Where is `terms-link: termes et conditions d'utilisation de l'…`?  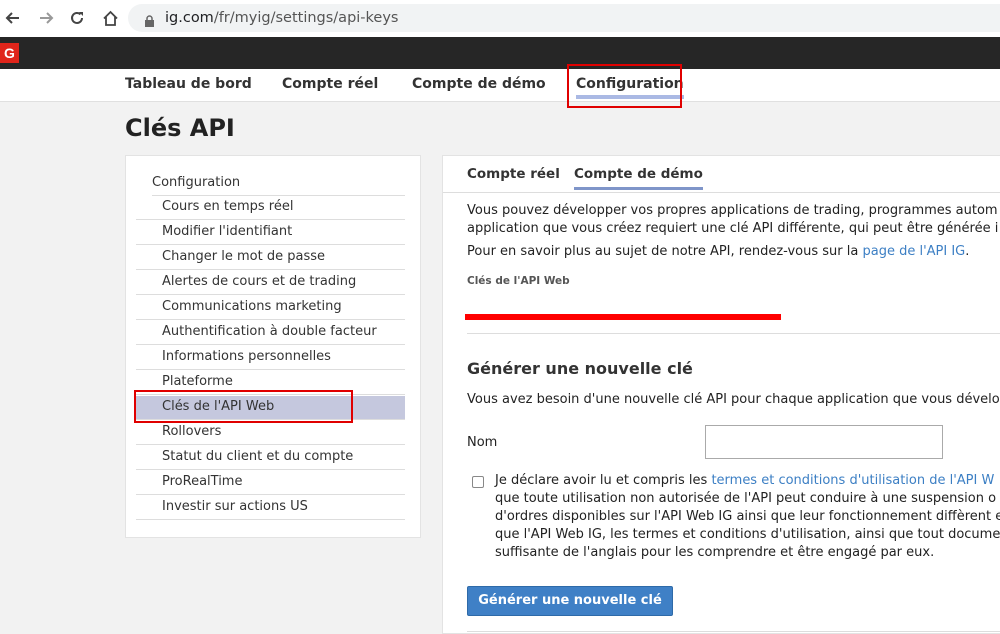 terms-link: termes et conditions d'utilisation de l'… is located at coordinates (852, 480).